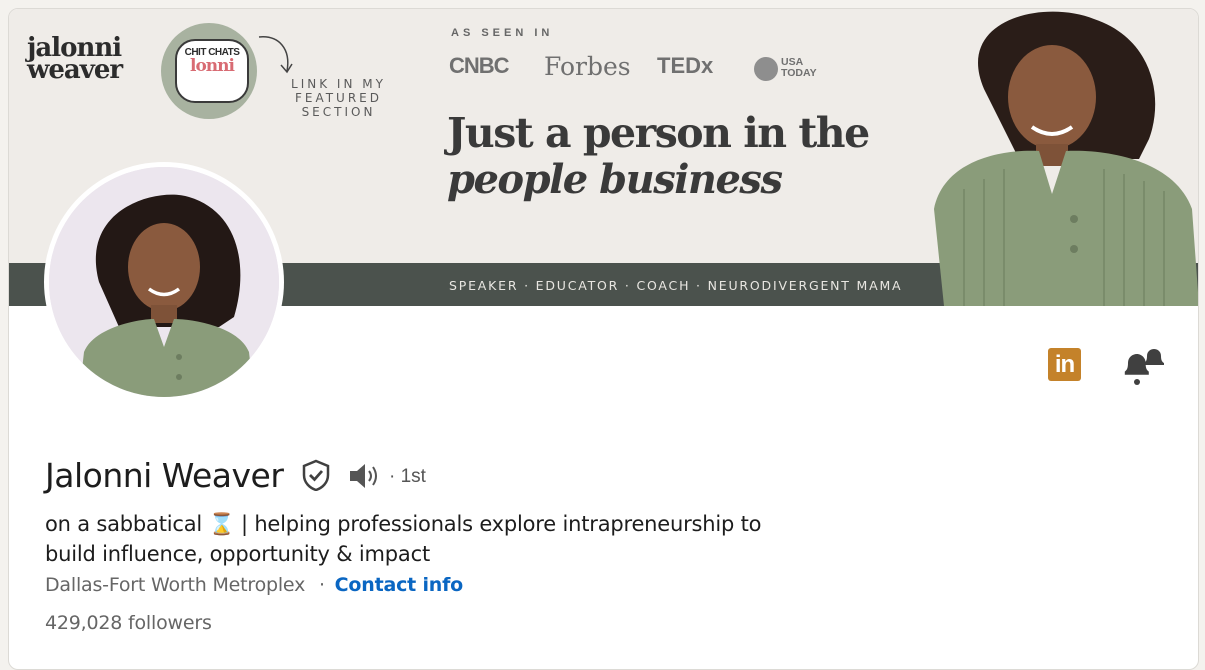 This screenshot has height=670, width=1205. Describe the element at coordinates (799, 67) in the screenshot. I see `press-logo-usa-today: USA TODAY` at that location.